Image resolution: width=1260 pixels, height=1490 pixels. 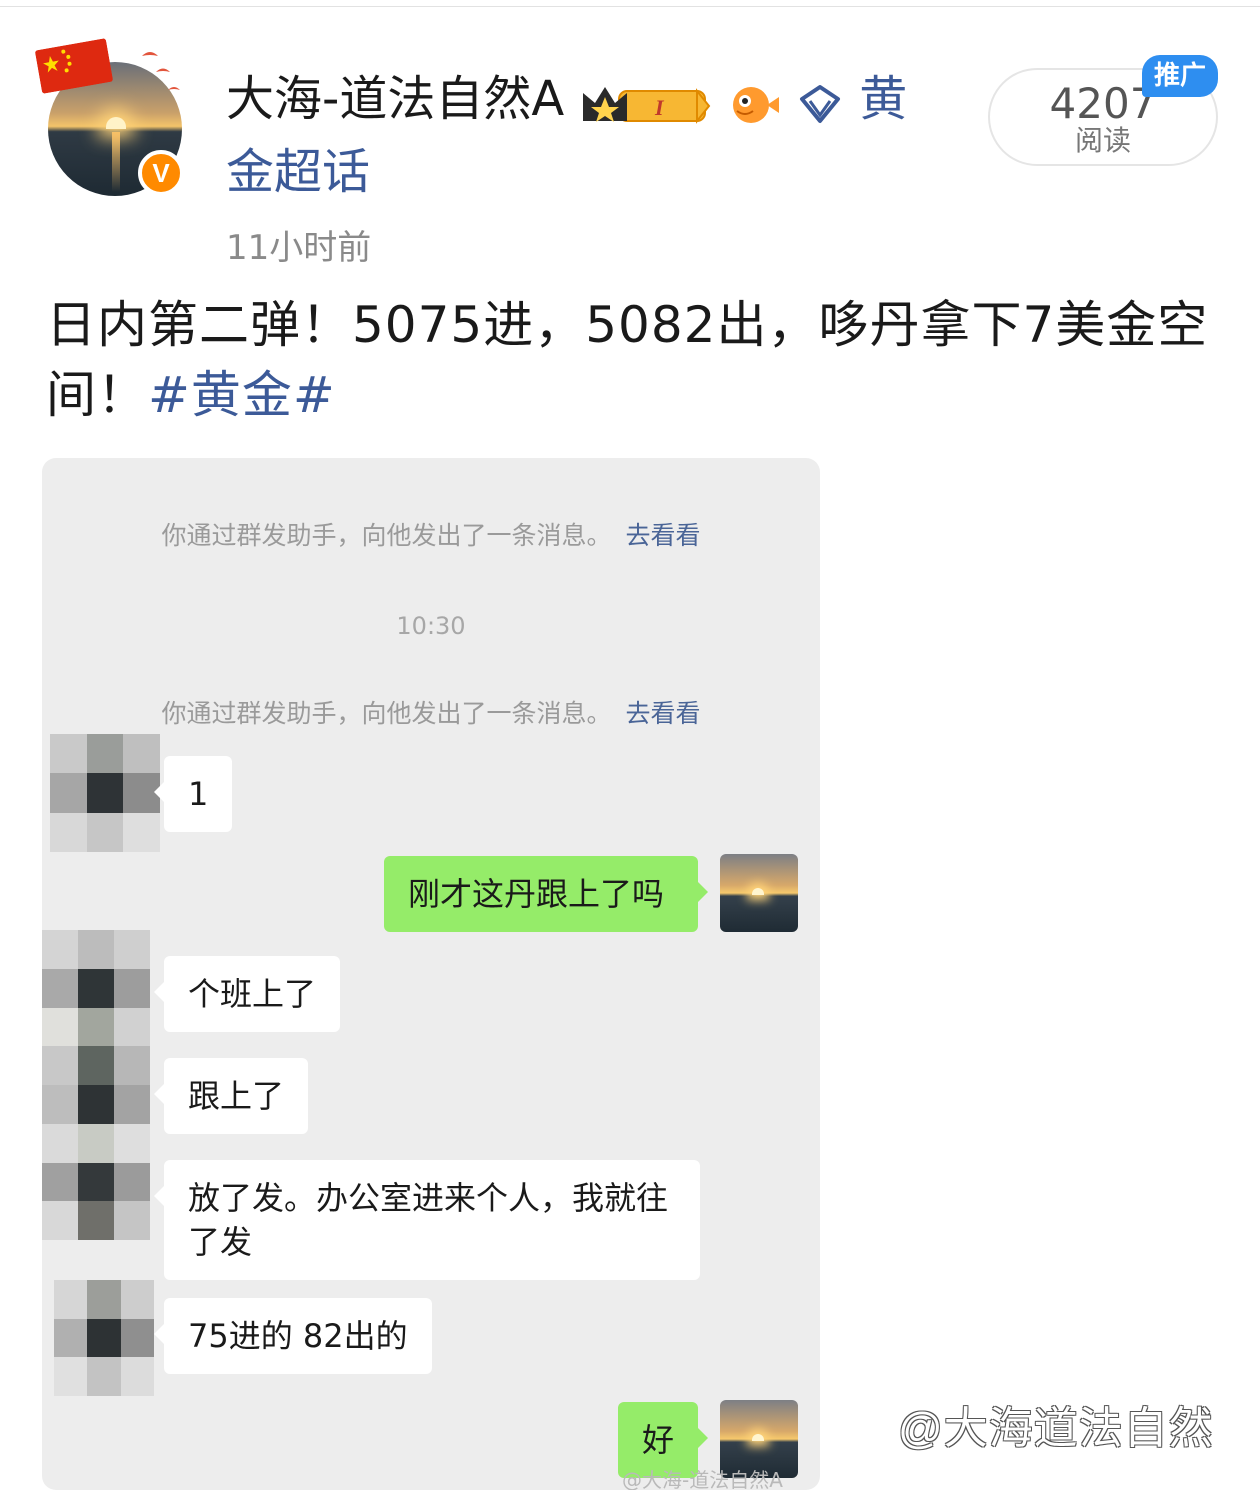 I want to click on diamond-icon, so click(x=820, y=105).